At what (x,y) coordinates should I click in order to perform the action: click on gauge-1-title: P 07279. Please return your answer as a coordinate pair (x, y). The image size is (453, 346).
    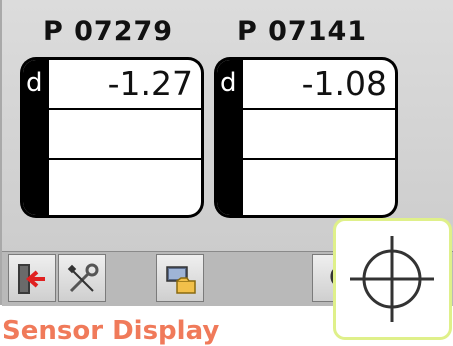
    Looking at the image, I should click on (108, 31).